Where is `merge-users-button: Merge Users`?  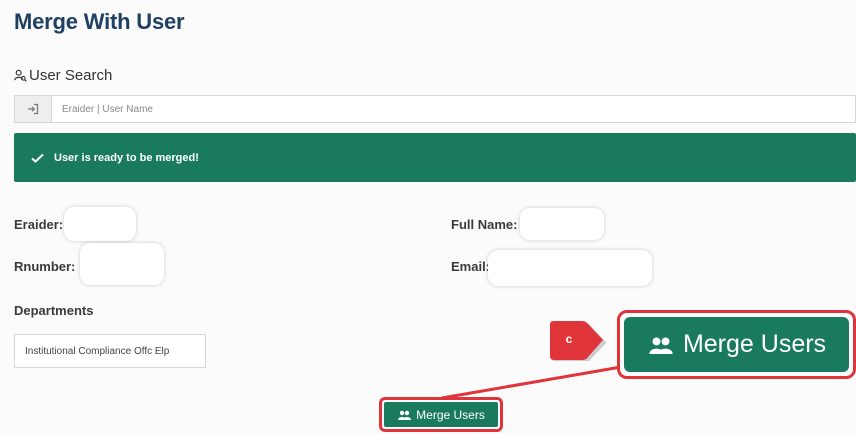 merge-users-button: Merge Users is located at coordinates (441, 414).